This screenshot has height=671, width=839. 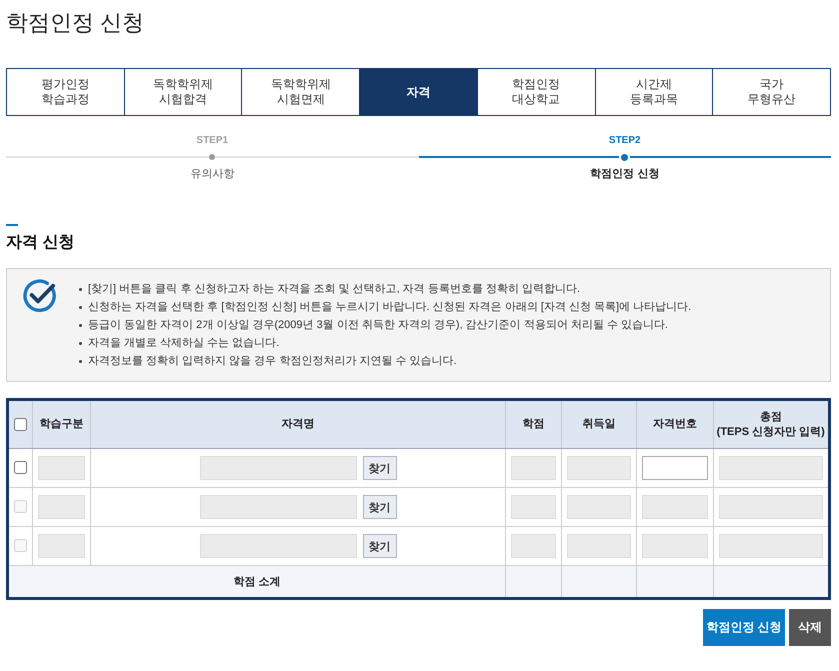 What do you see at coordinates (744, 627) in the screenshot?
I see `apply-button: 학점인정 신청` at bounding box center [744, 627].